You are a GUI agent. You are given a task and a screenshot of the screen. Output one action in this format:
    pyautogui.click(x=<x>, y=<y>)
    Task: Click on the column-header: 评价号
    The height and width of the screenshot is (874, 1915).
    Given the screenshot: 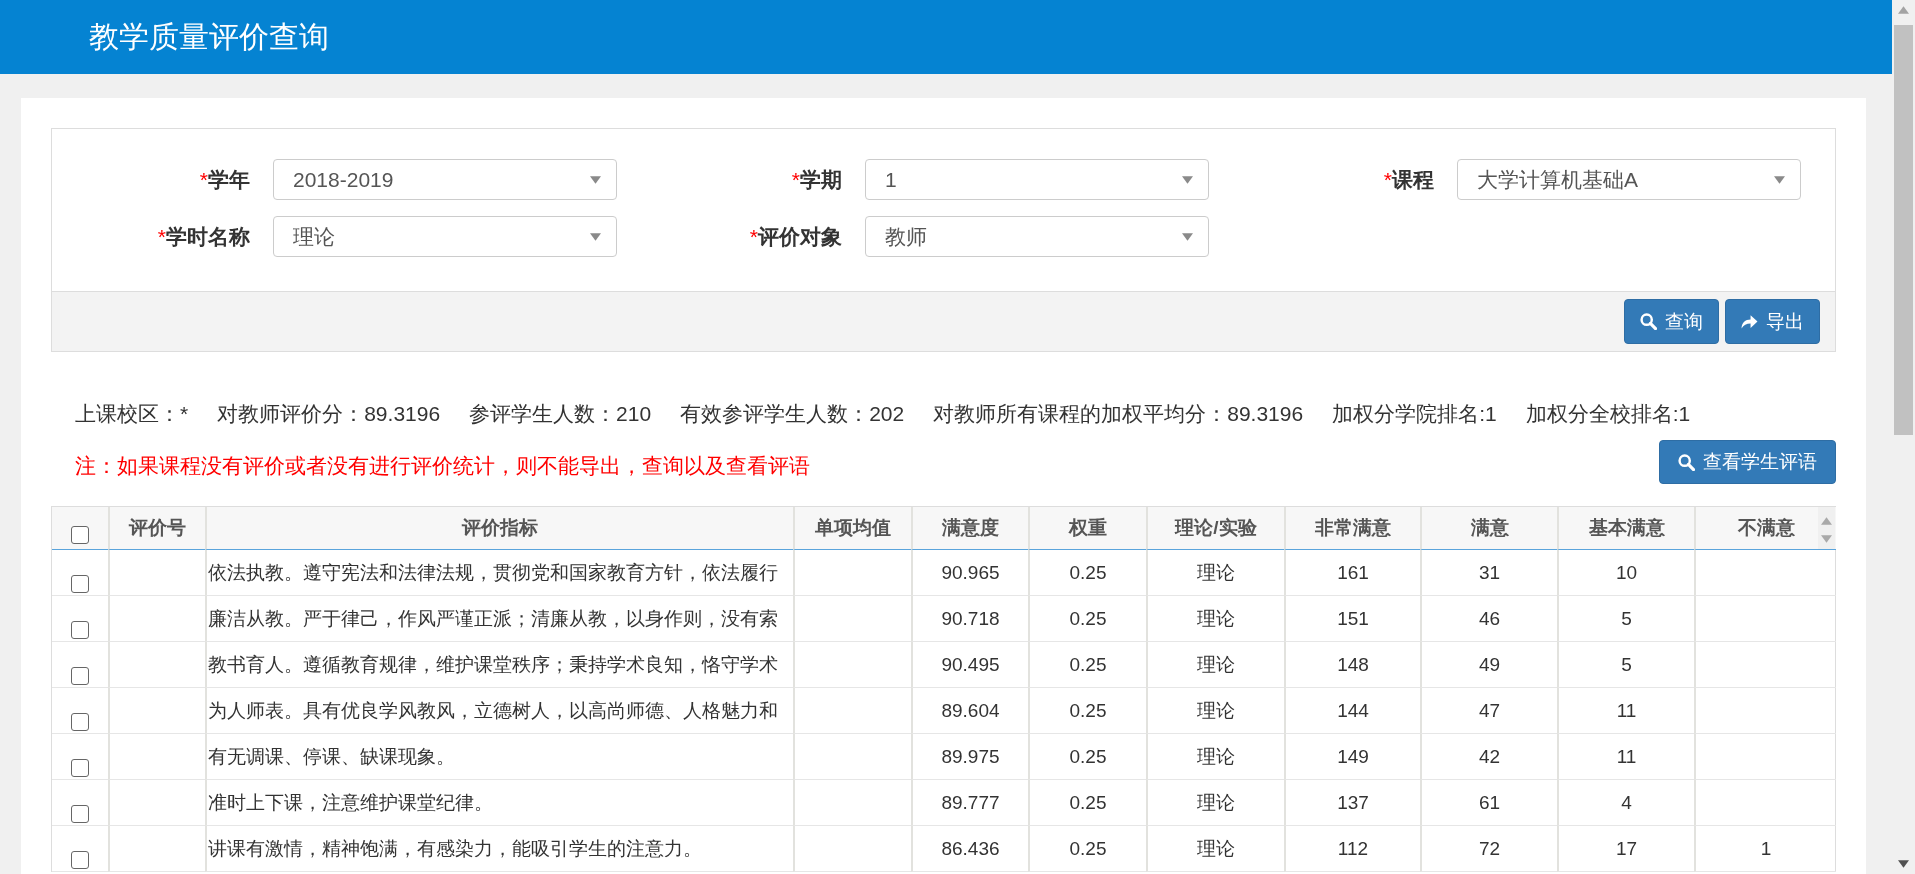 What is the action you would take?
    pyautogui.click(x=156, y=528)
    